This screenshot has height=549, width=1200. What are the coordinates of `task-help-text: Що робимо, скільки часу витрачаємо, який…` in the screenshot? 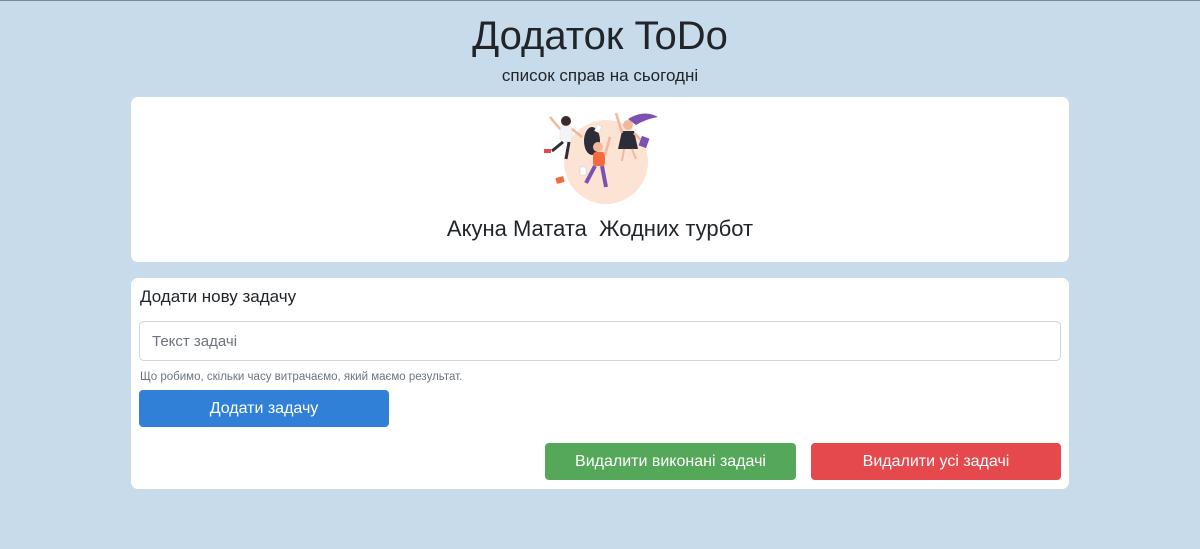 It's located at (301, 377).